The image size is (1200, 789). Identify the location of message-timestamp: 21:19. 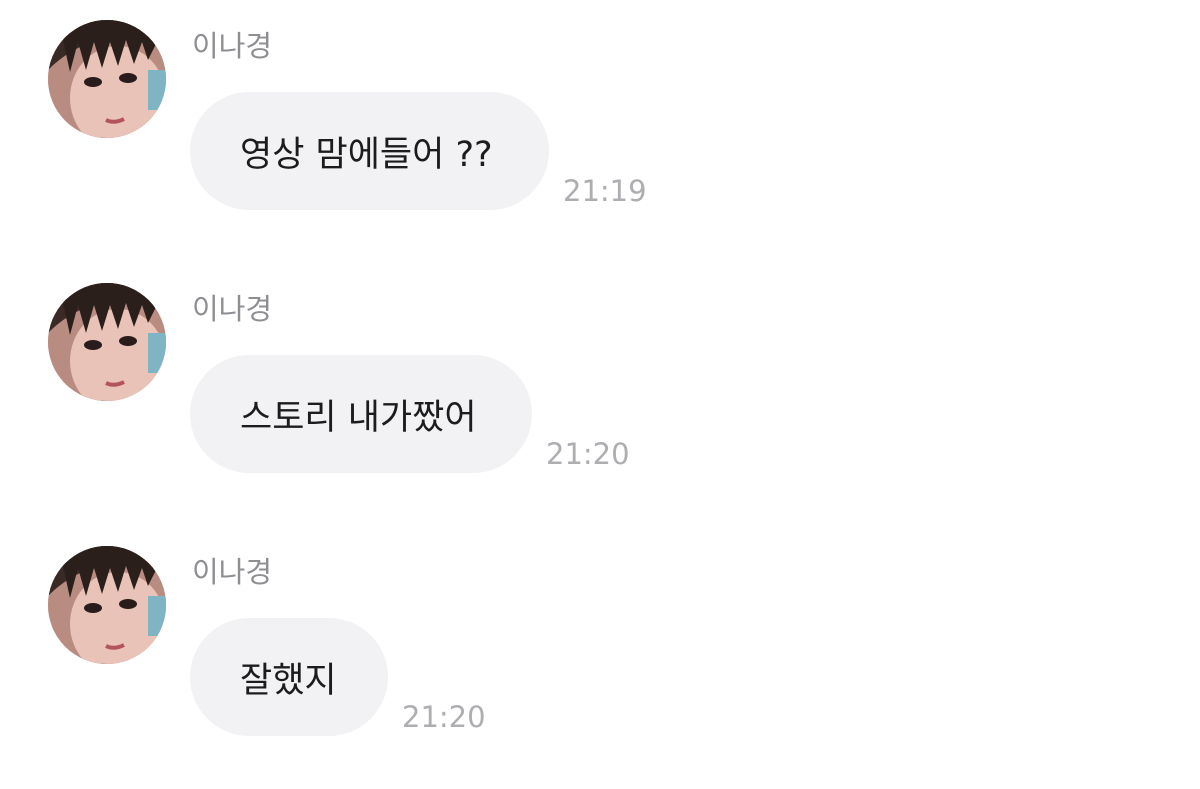
(605, 191).